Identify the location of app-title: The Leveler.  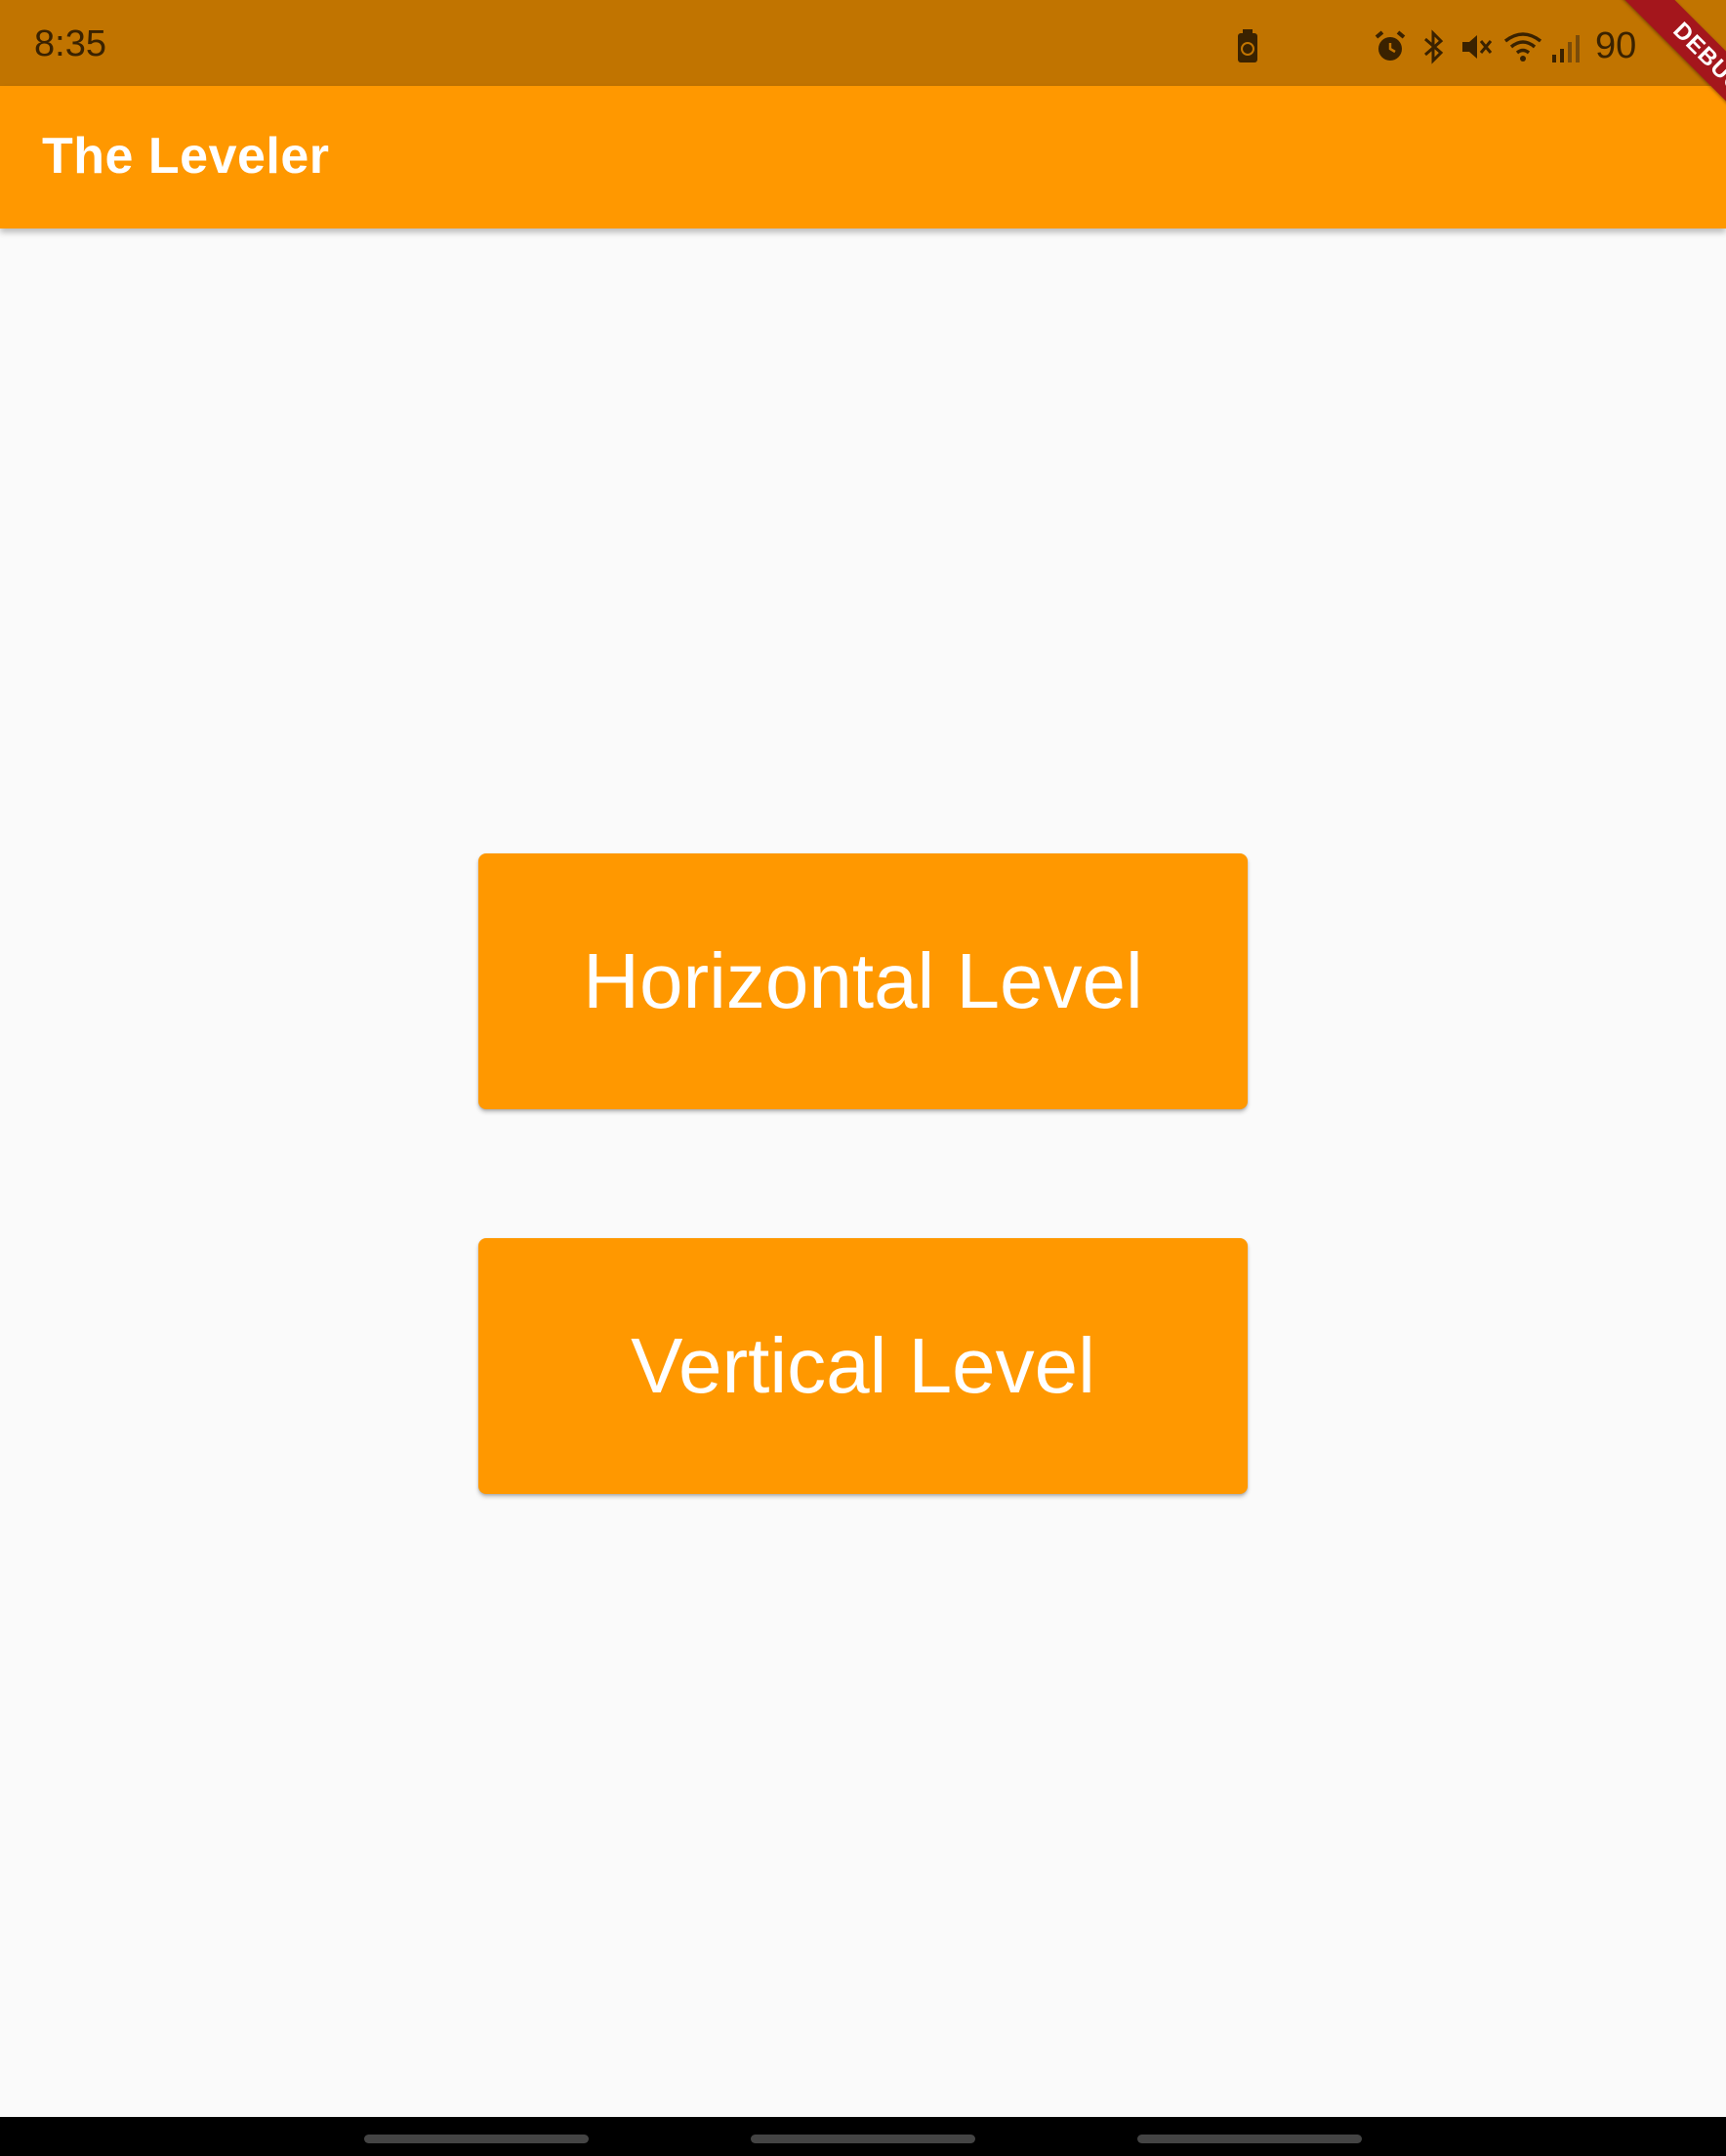
(186, 157).